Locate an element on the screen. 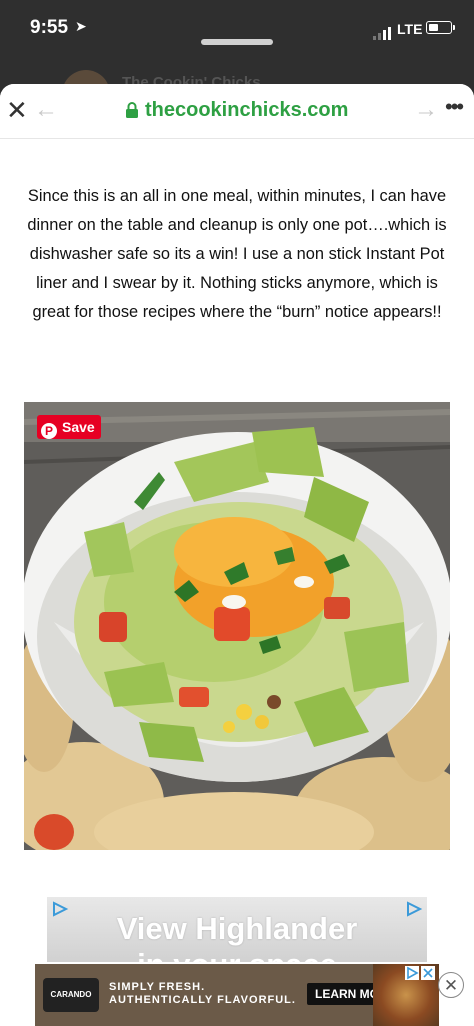 The height and width of the screenshot is (1026, 474). network-label: LTE is located at coordinates (410, 29).